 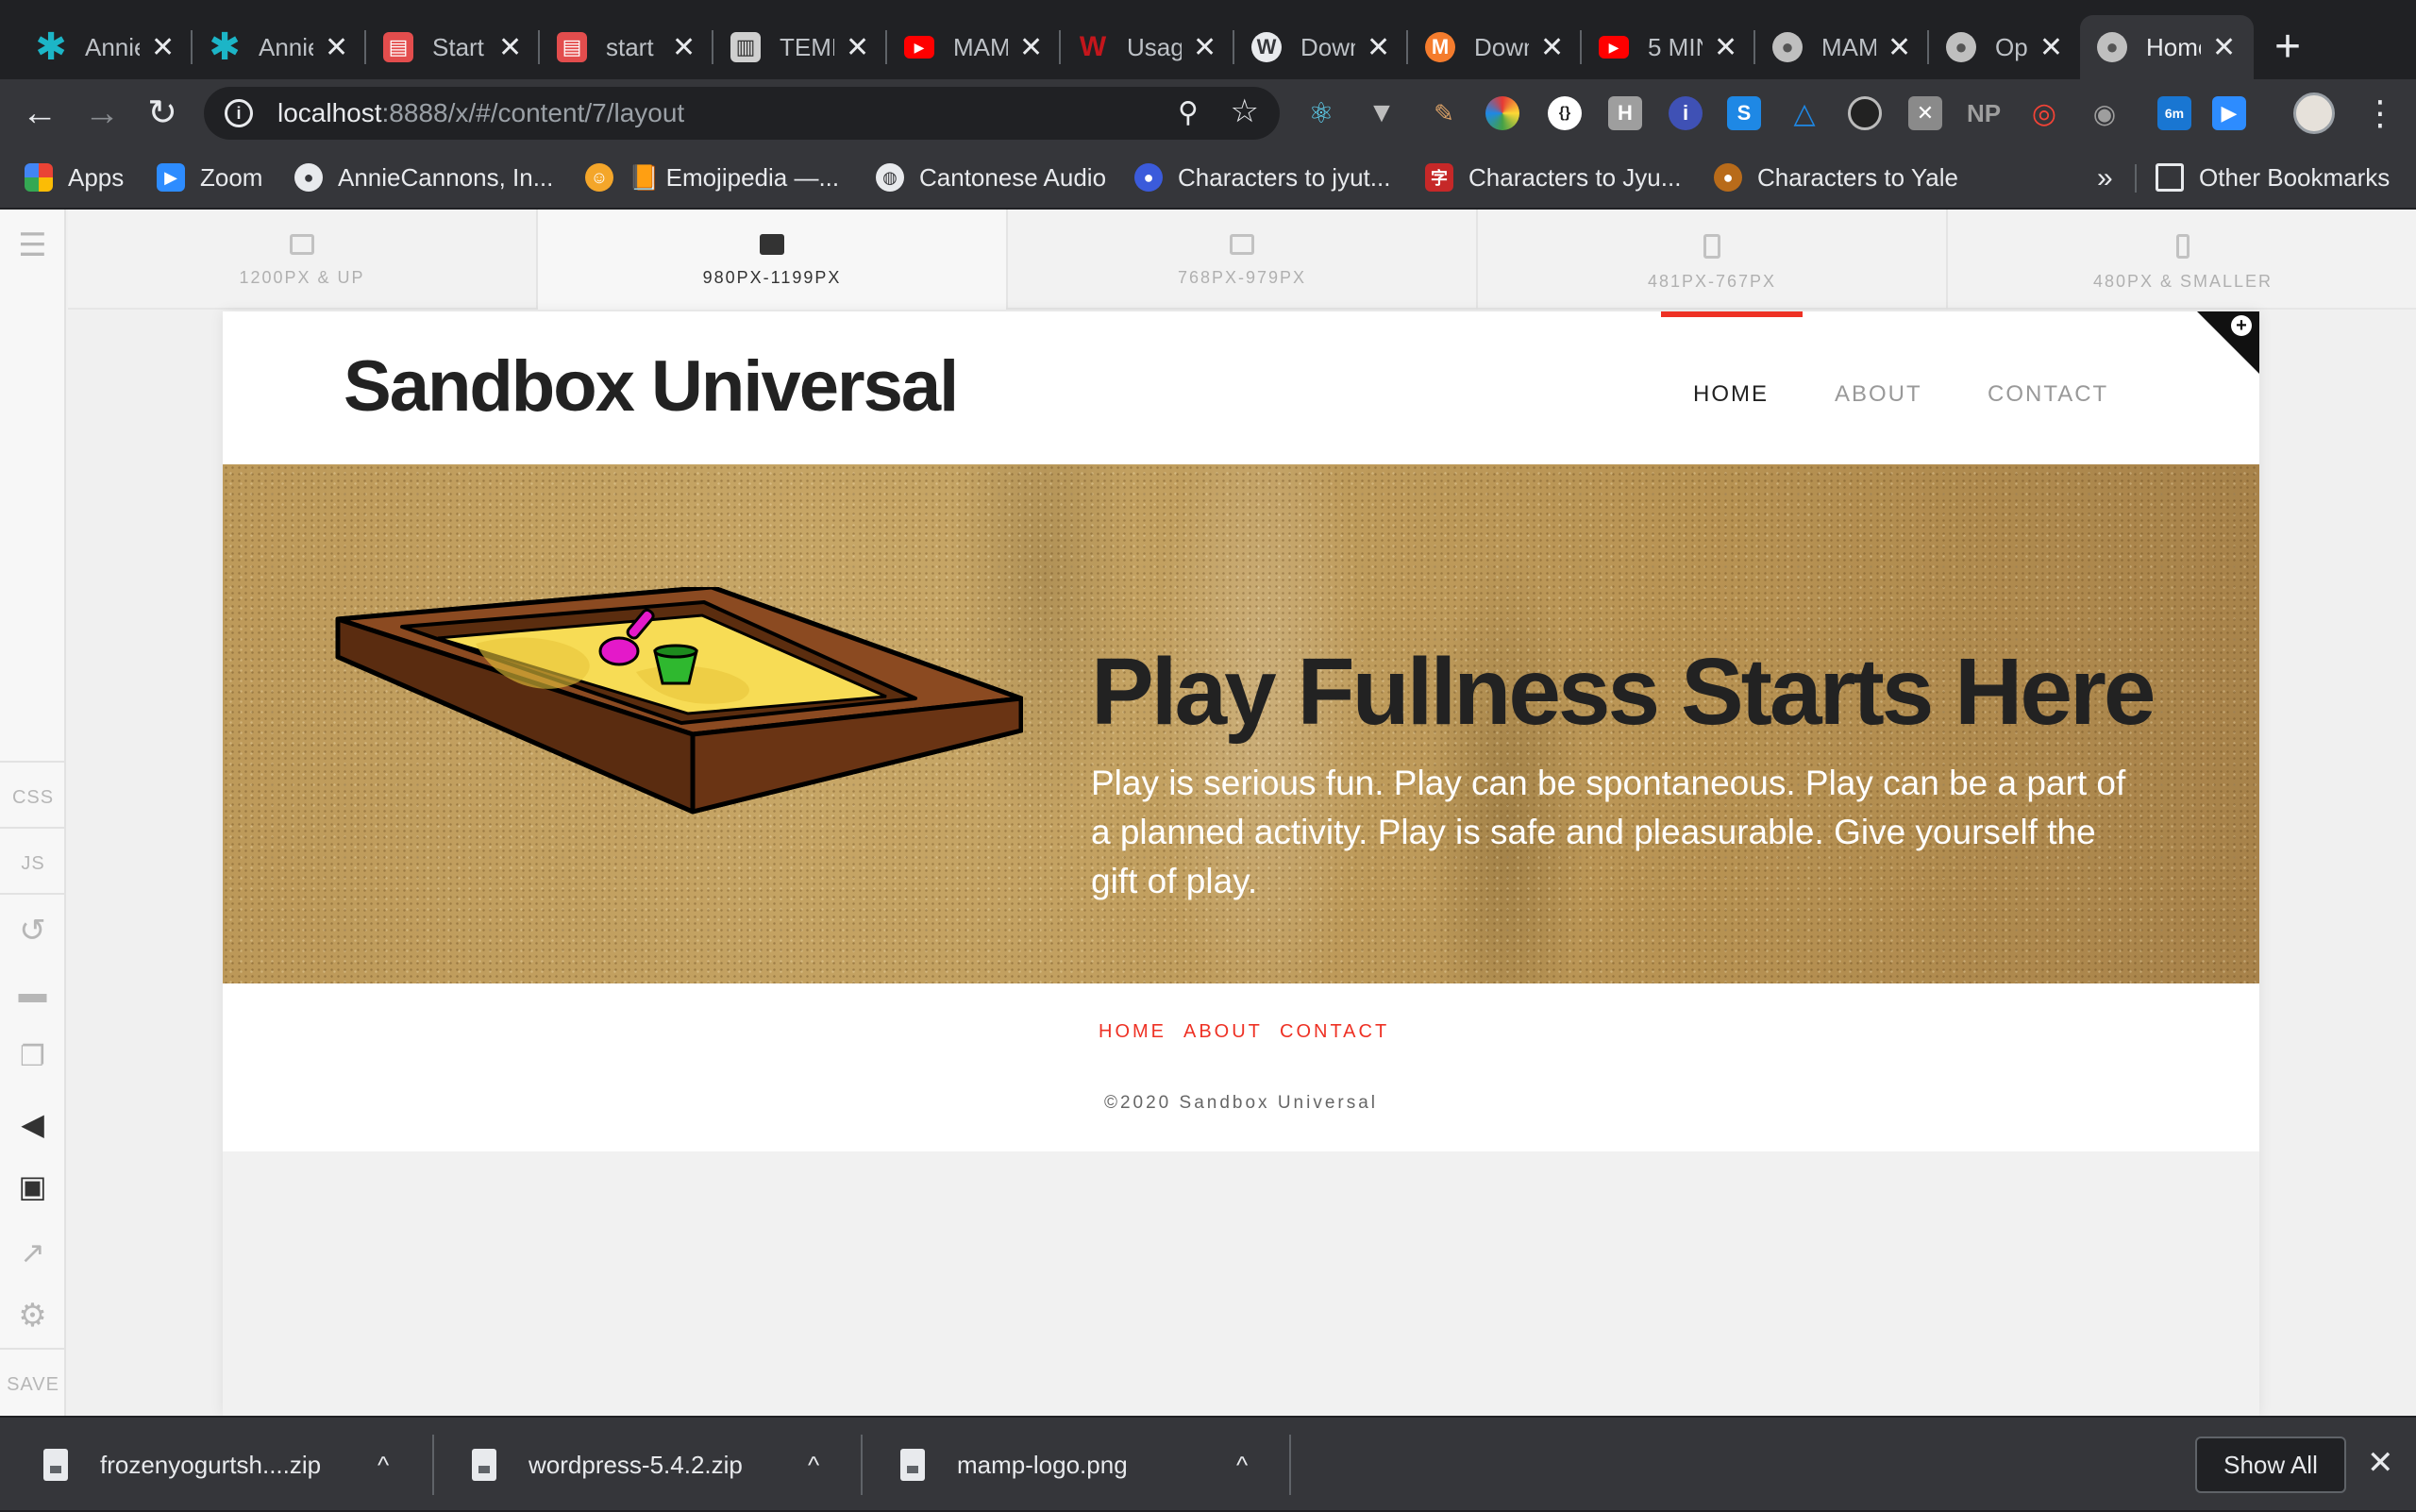 I want to click on history-icon: ↺, so click(x=33, y=930).